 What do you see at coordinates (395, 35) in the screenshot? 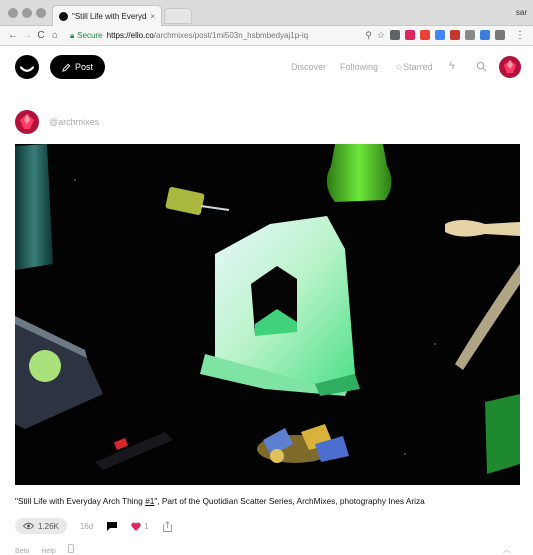
I see `extension-icon` at bounding box center [395, 35].